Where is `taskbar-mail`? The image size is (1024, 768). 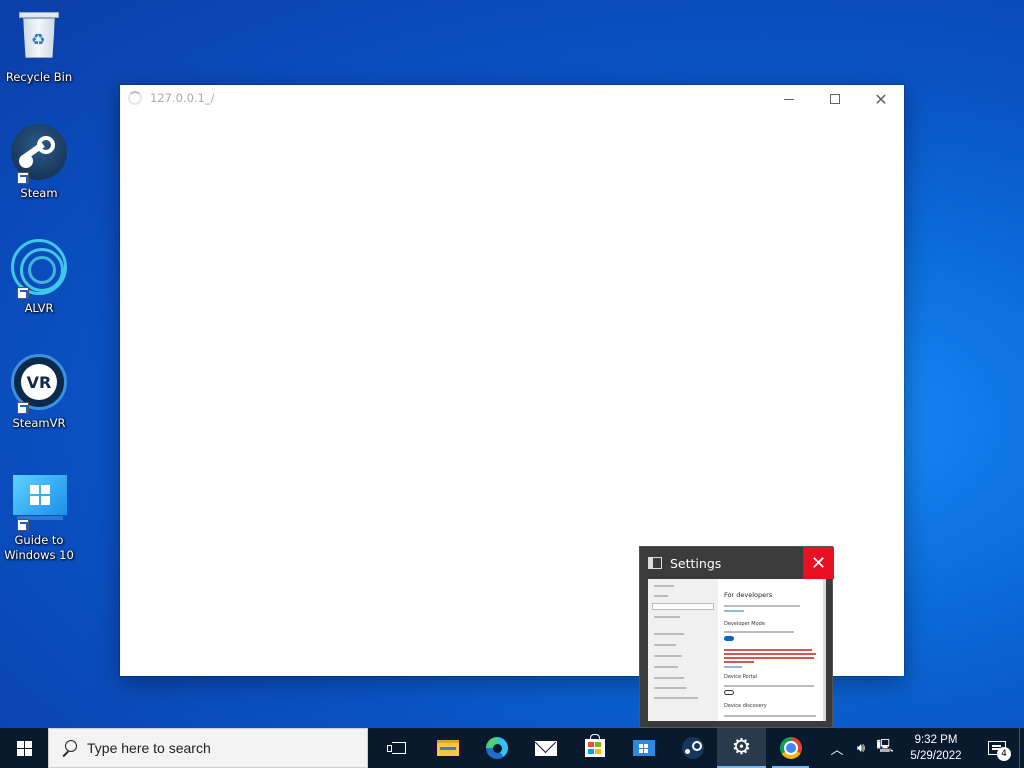 taskbar-mail is located at coordinates (545, 748).